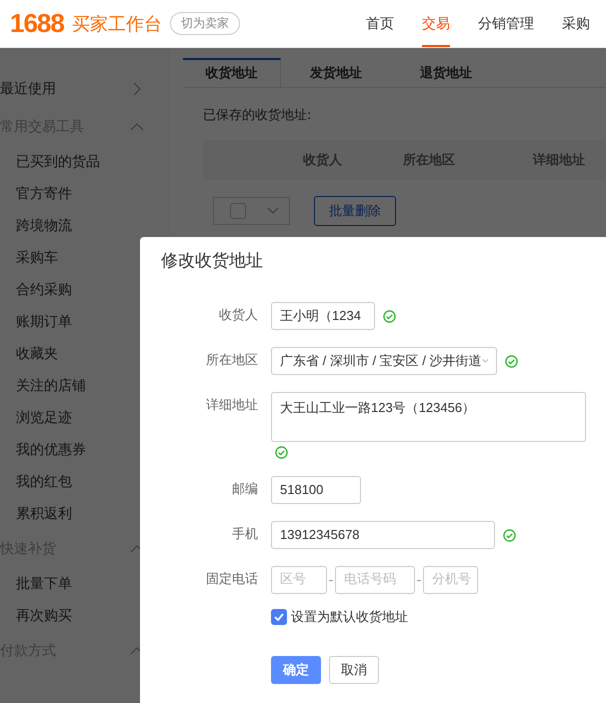 The image size is (606, 703). Describe the element at coordinates (576, 23) in the screenshot. I see `nav-tab: 采购` at that location.